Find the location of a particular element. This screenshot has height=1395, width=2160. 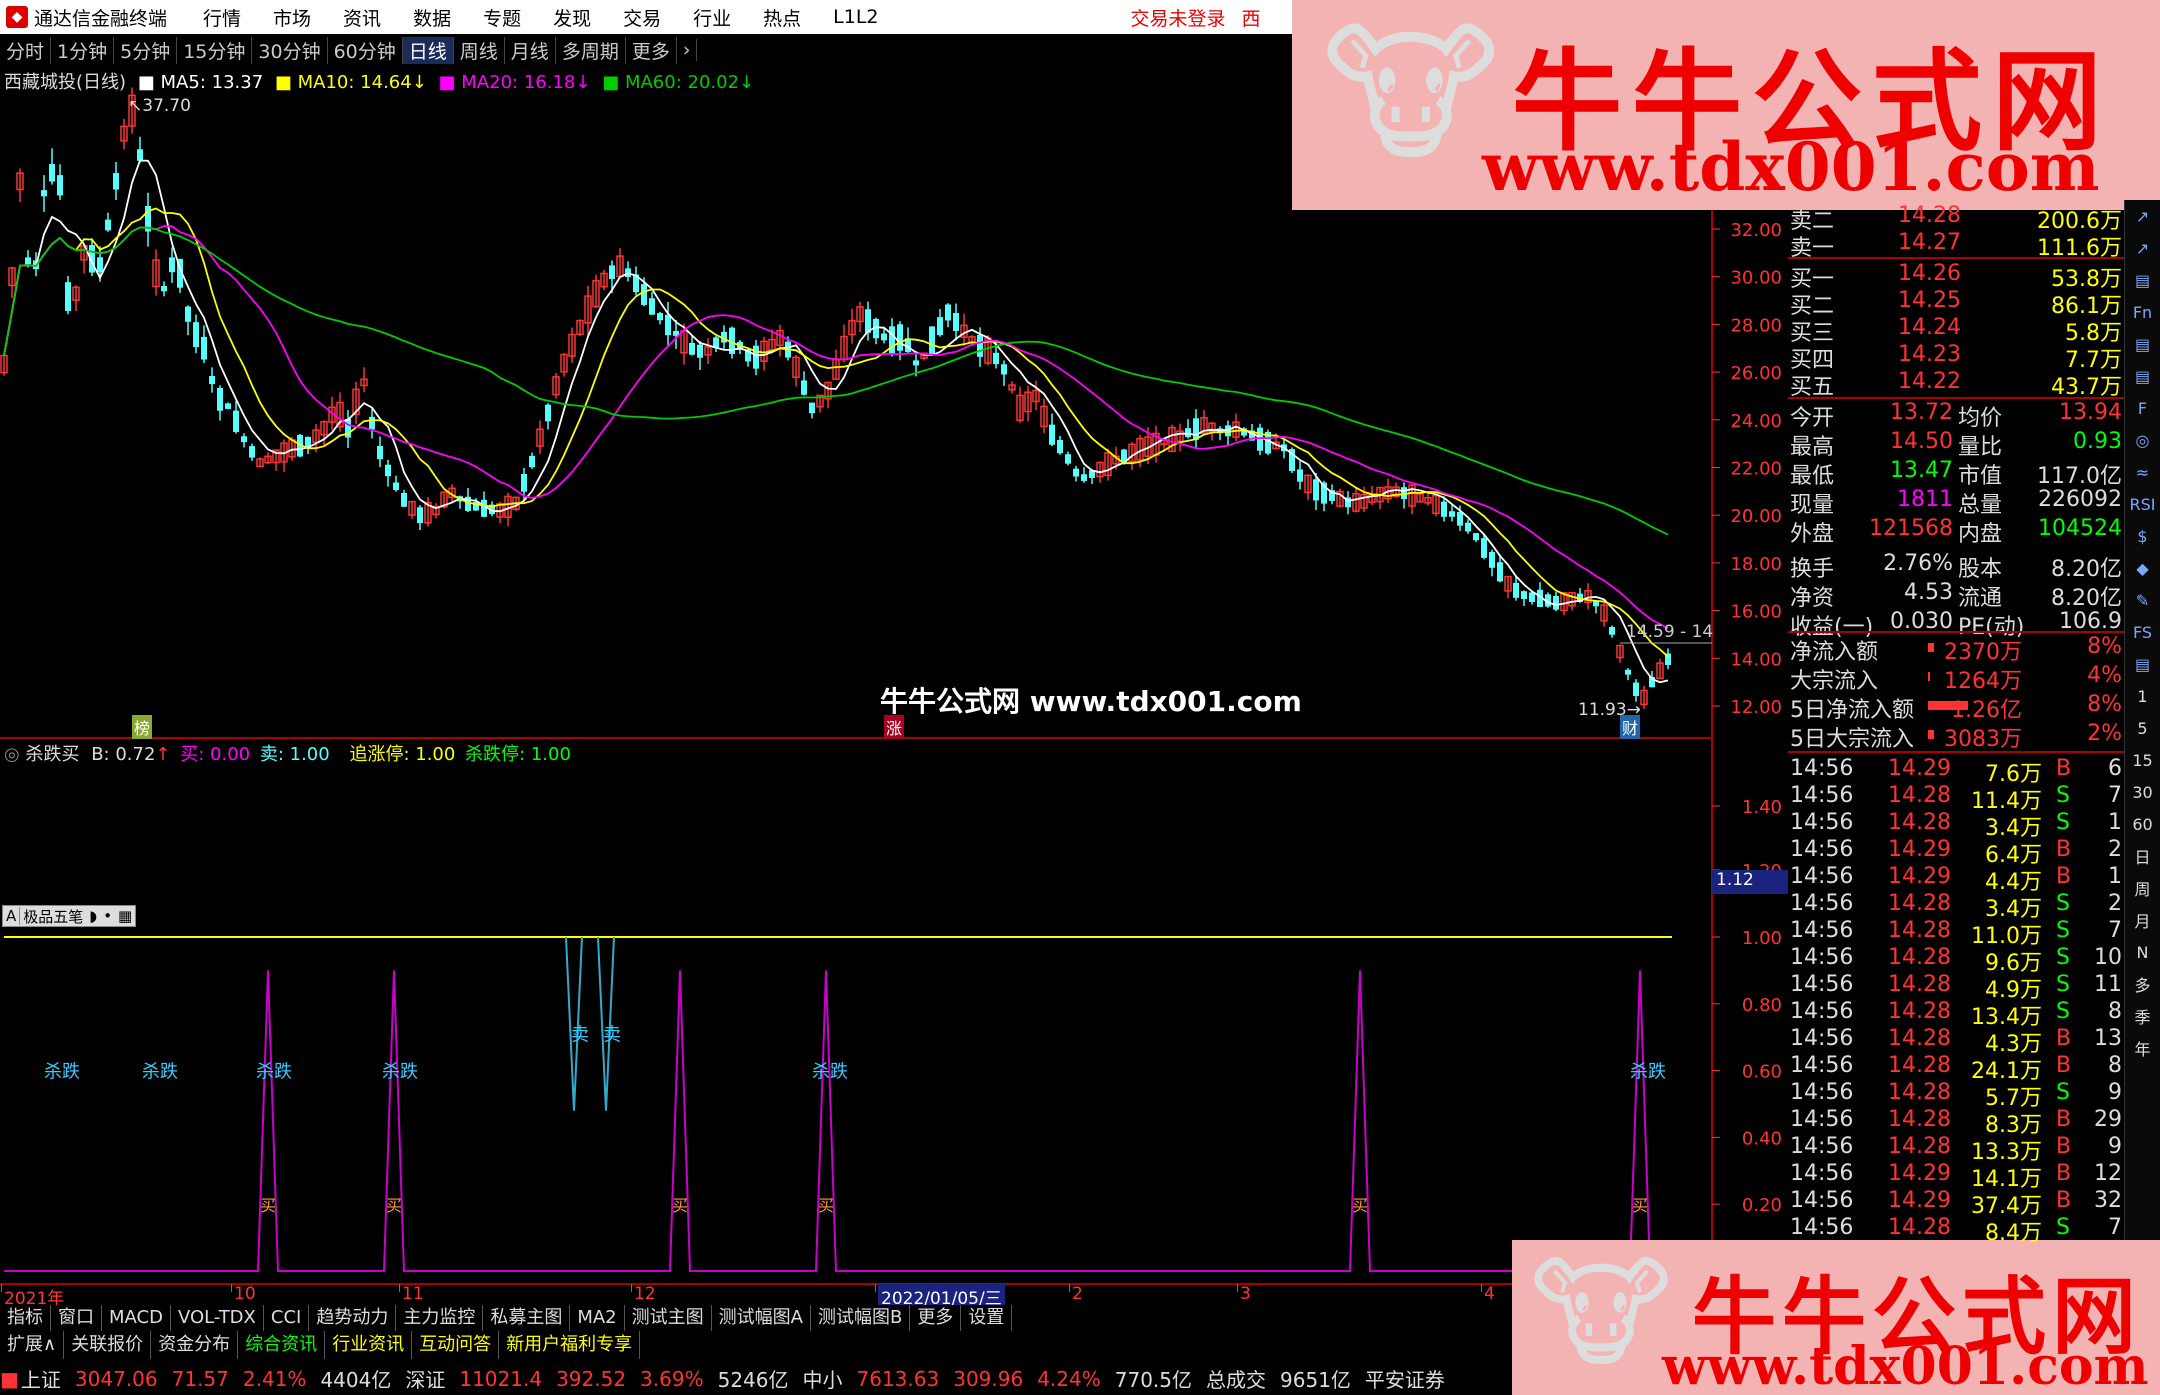

sidebar-button: ✎ is located at coordinates (2142, 600).